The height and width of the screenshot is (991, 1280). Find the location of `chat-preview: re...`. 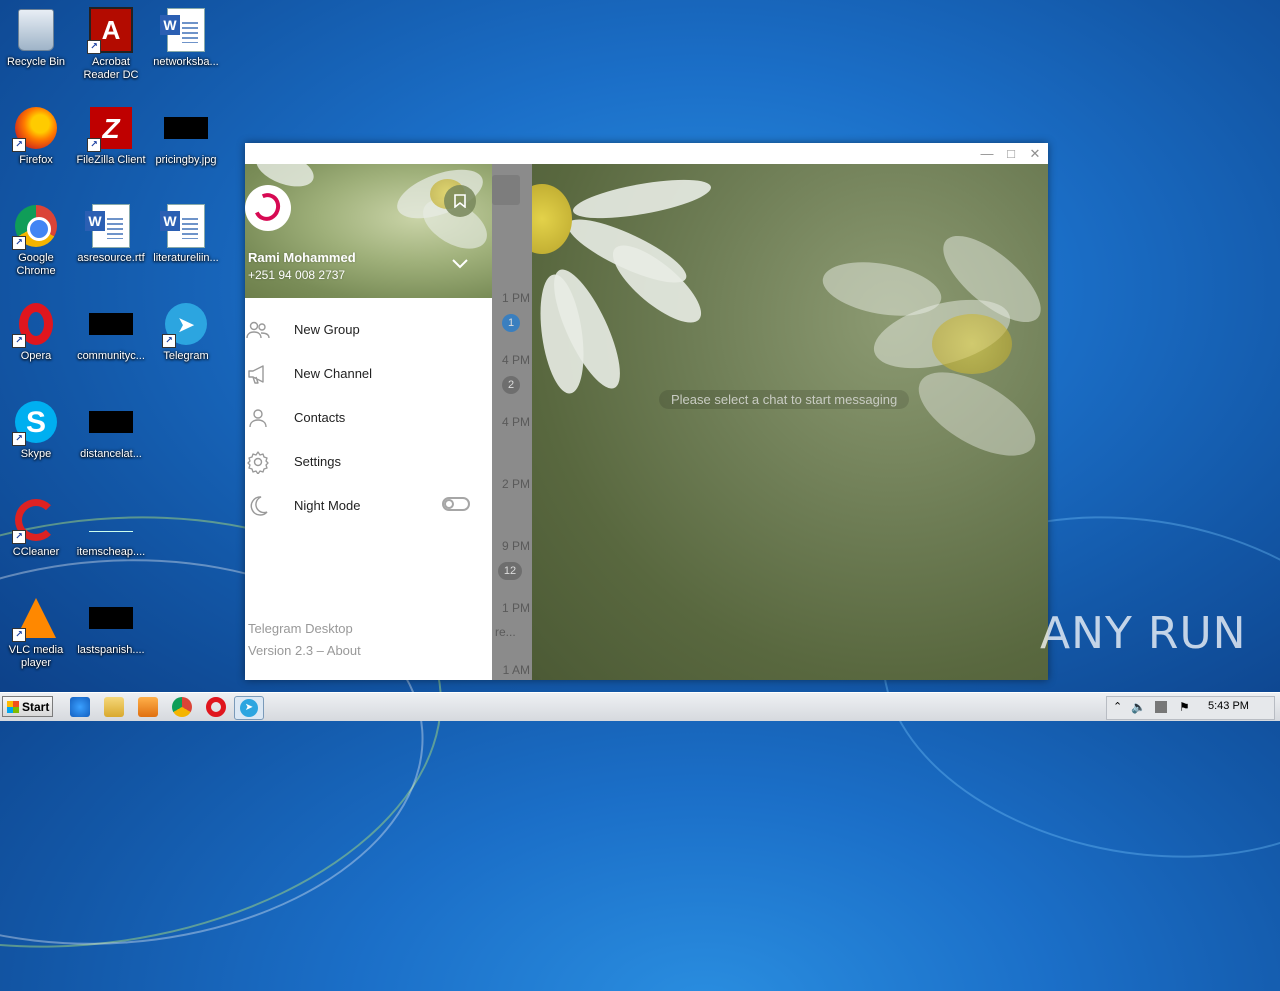

chat-preview: re... is located at coordinates (505, 632).